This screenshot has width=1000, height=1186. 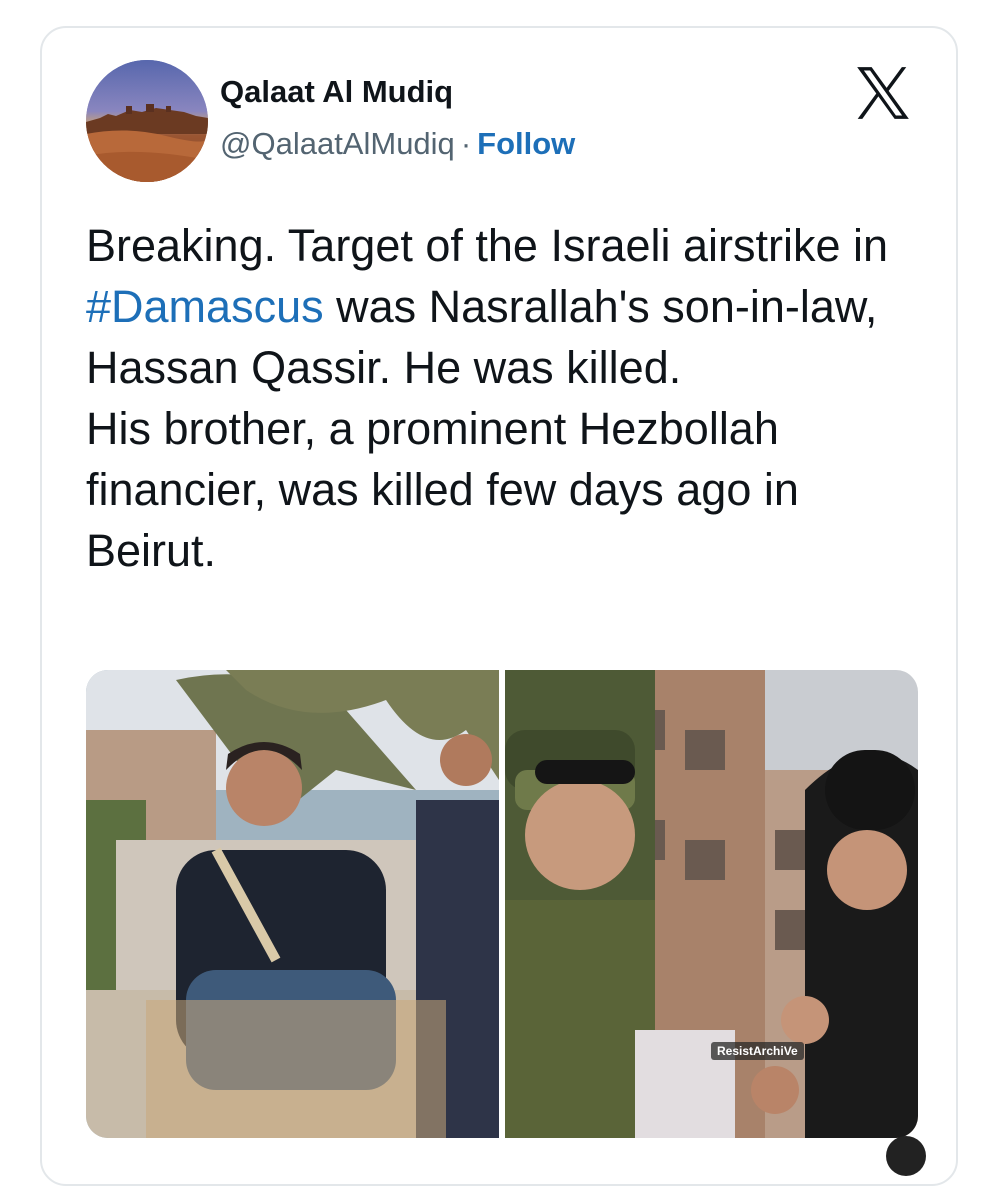 What do you see at coordinates (883, 93) in the screenshot?
I see `x-logo-icon` at bounding box center [883, 93].